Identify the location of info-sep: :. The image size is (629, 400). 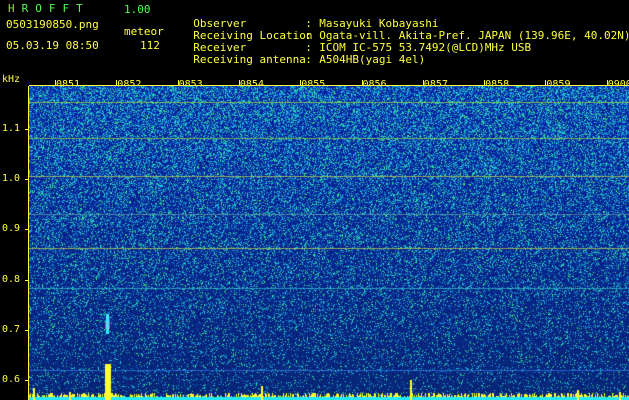
(308, 59).